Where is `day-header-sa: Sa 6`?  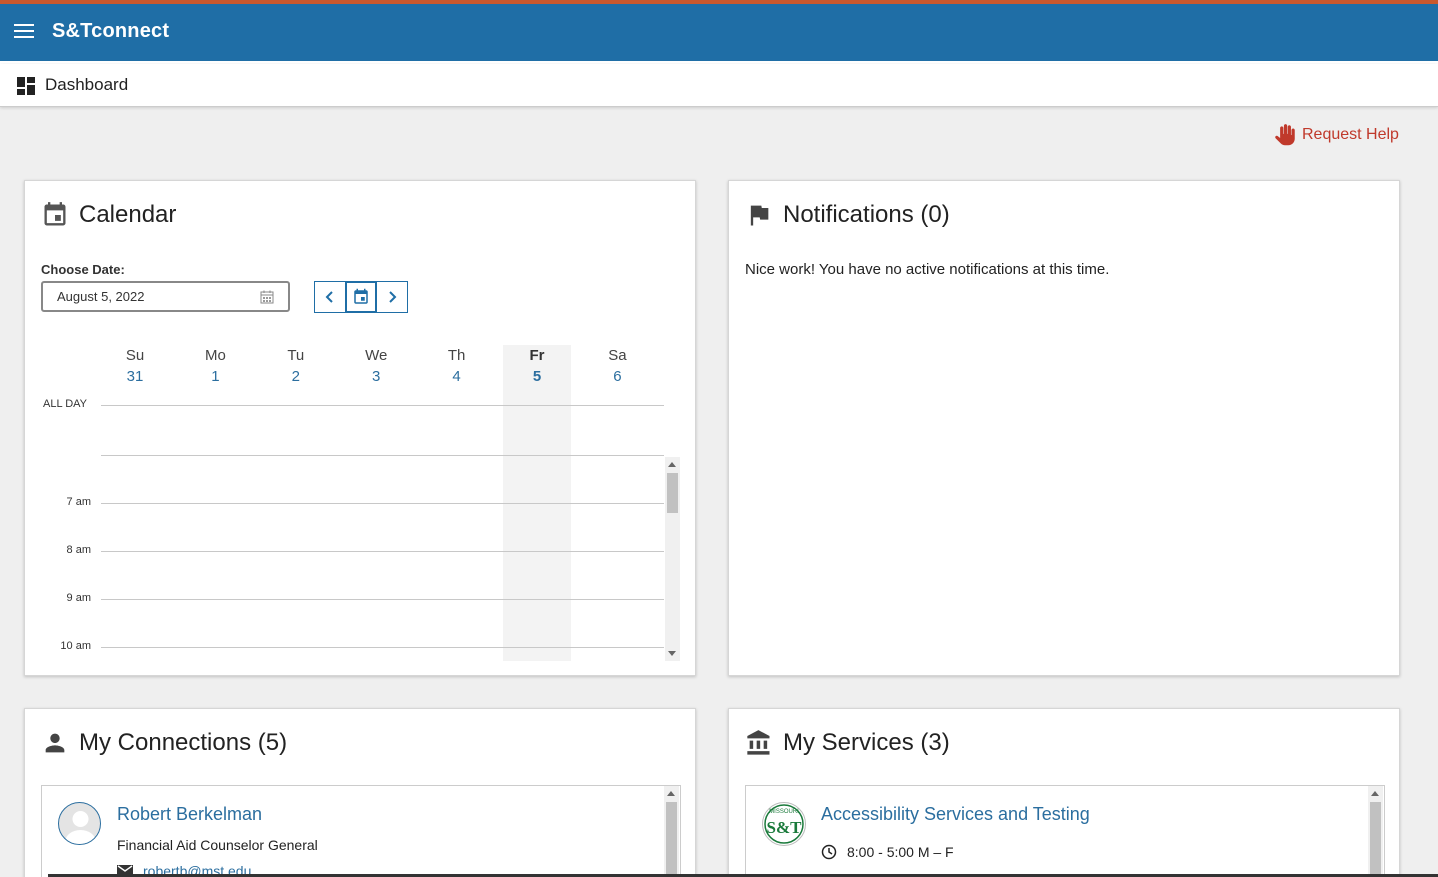
day-header-sa: Sa 6 is located at coordinates (617, 366).